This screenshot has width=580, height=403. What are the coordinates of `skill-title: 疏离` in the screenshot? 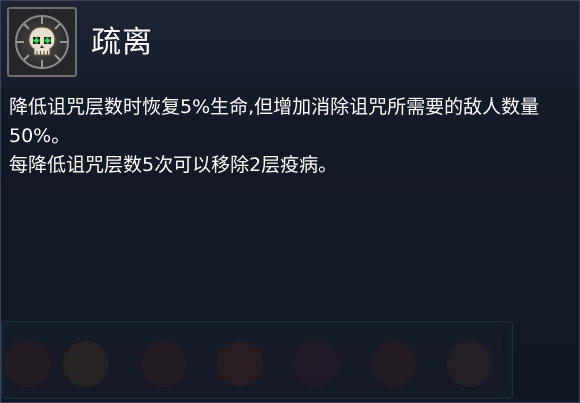 It's located at (122, 42).